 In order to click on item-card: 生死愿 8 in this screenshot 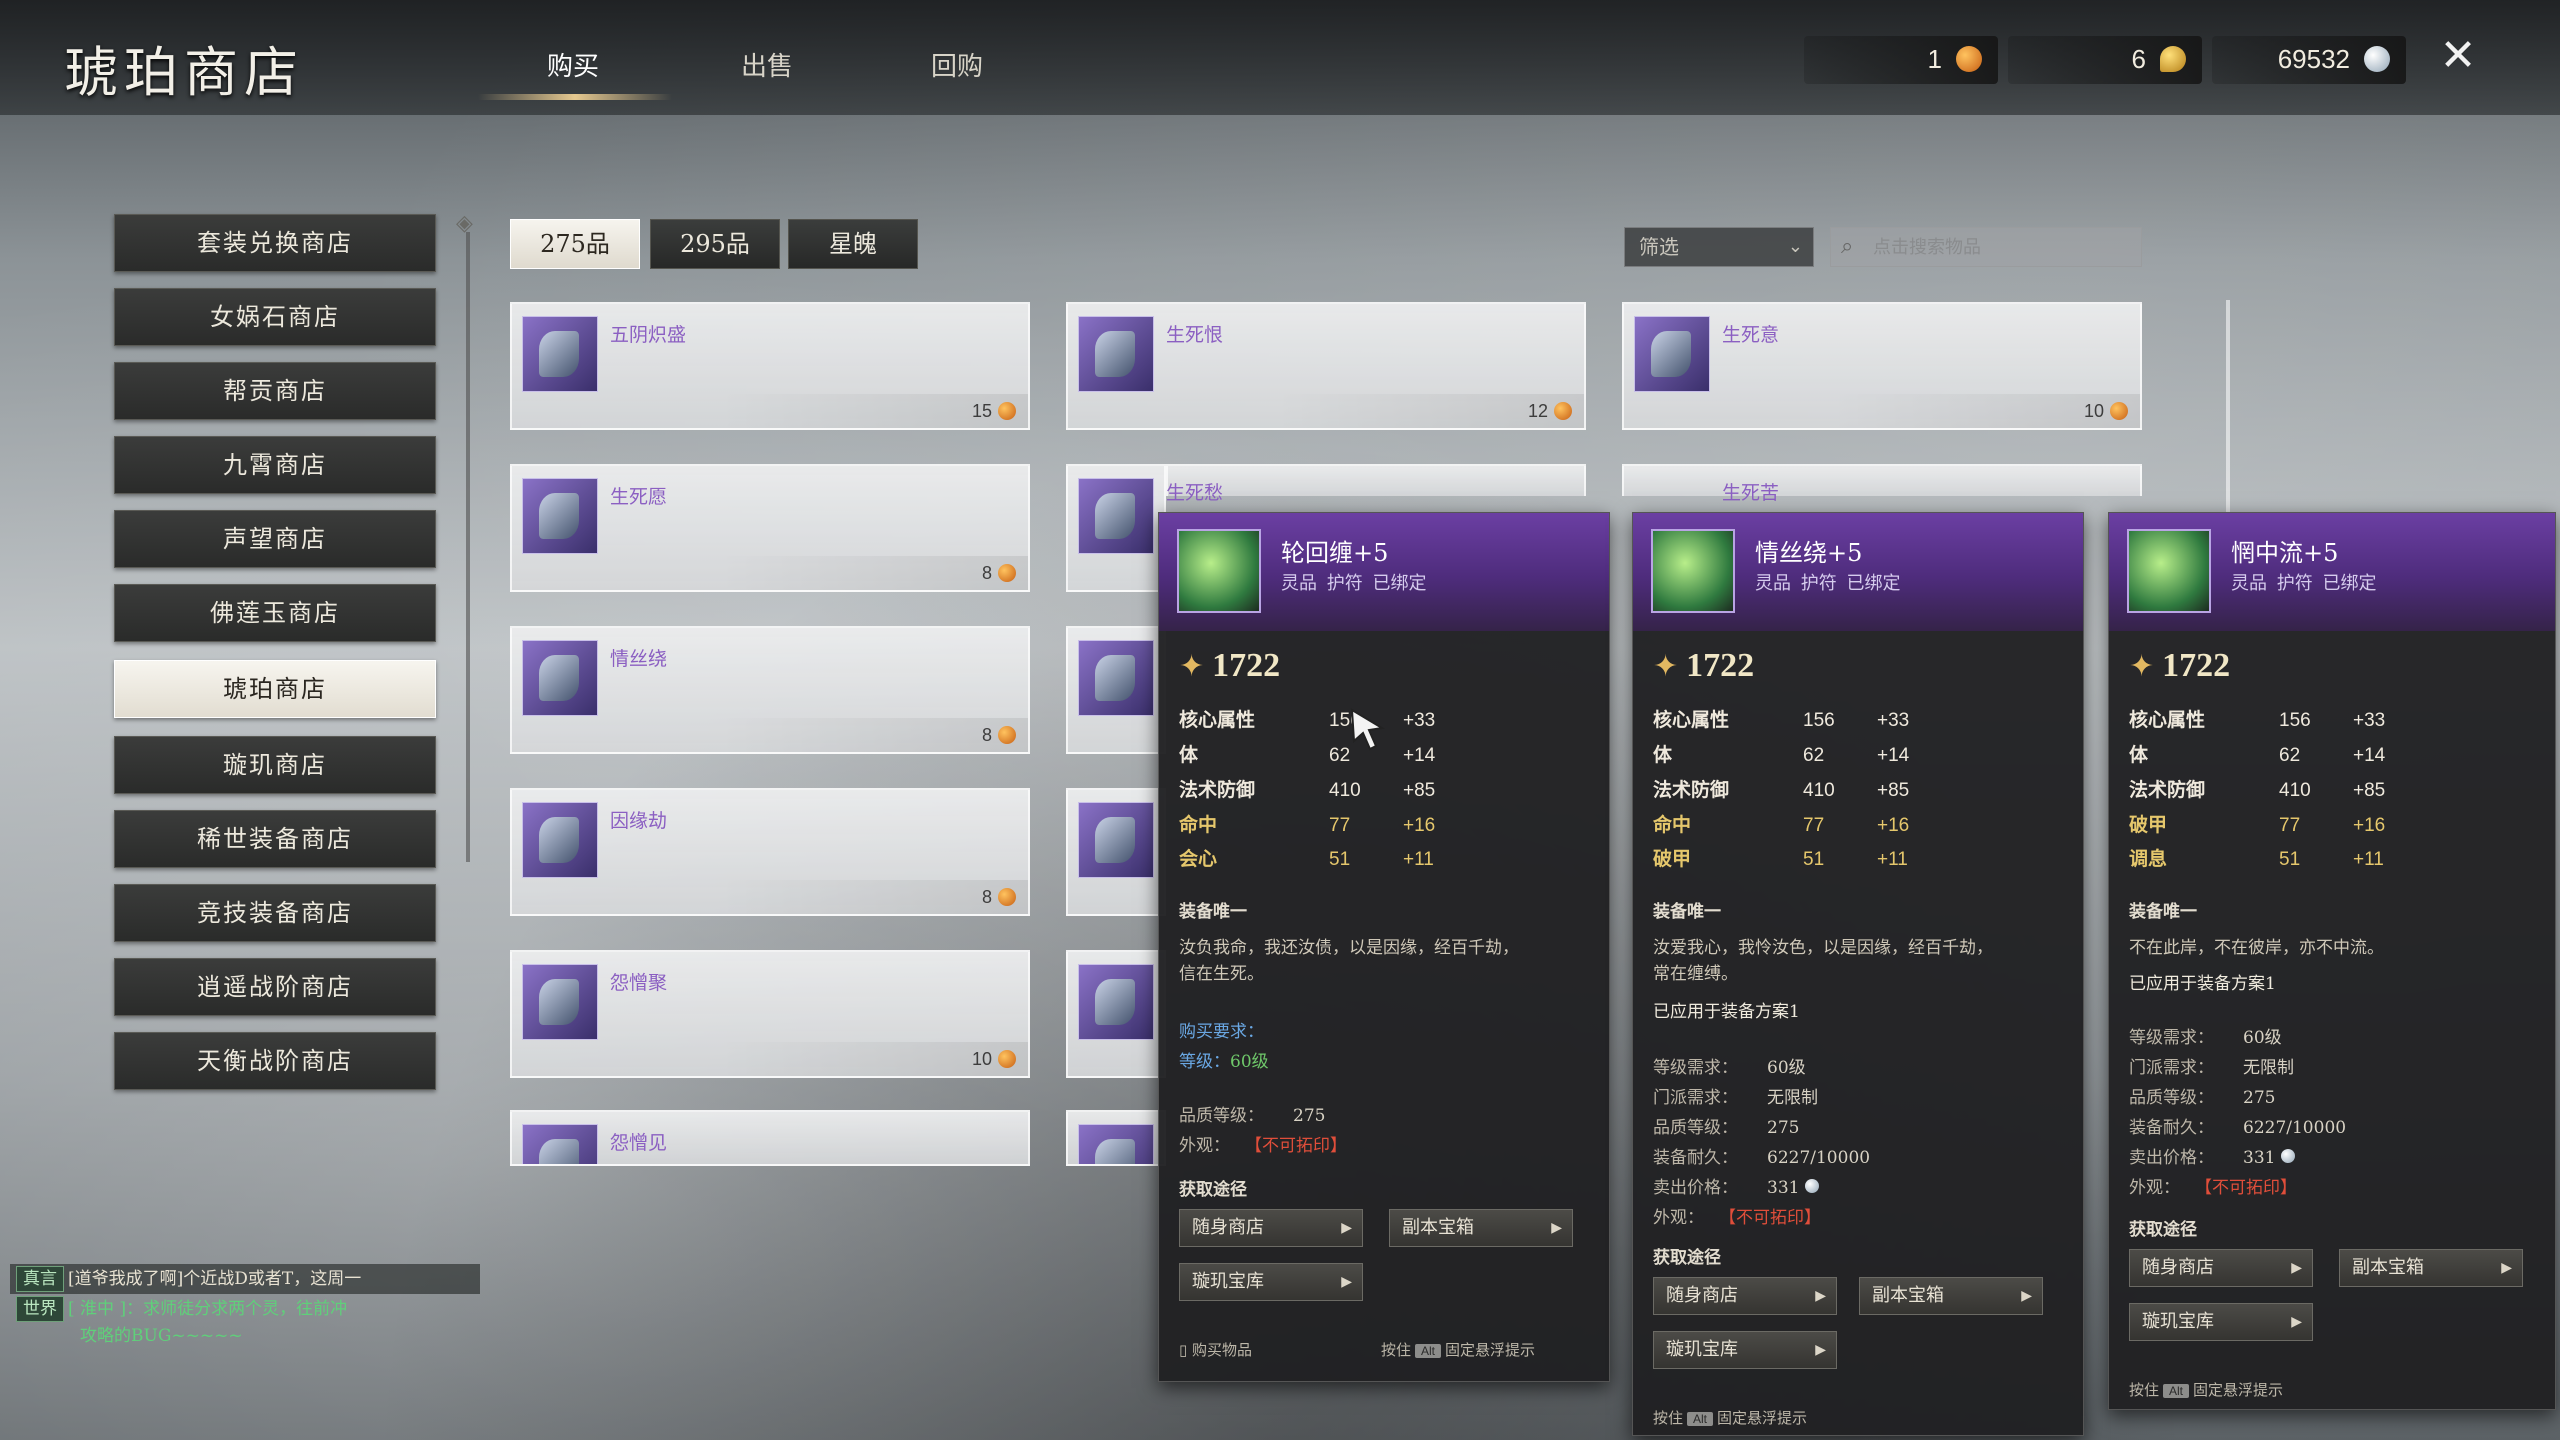, I will do `click(770, 528)`.